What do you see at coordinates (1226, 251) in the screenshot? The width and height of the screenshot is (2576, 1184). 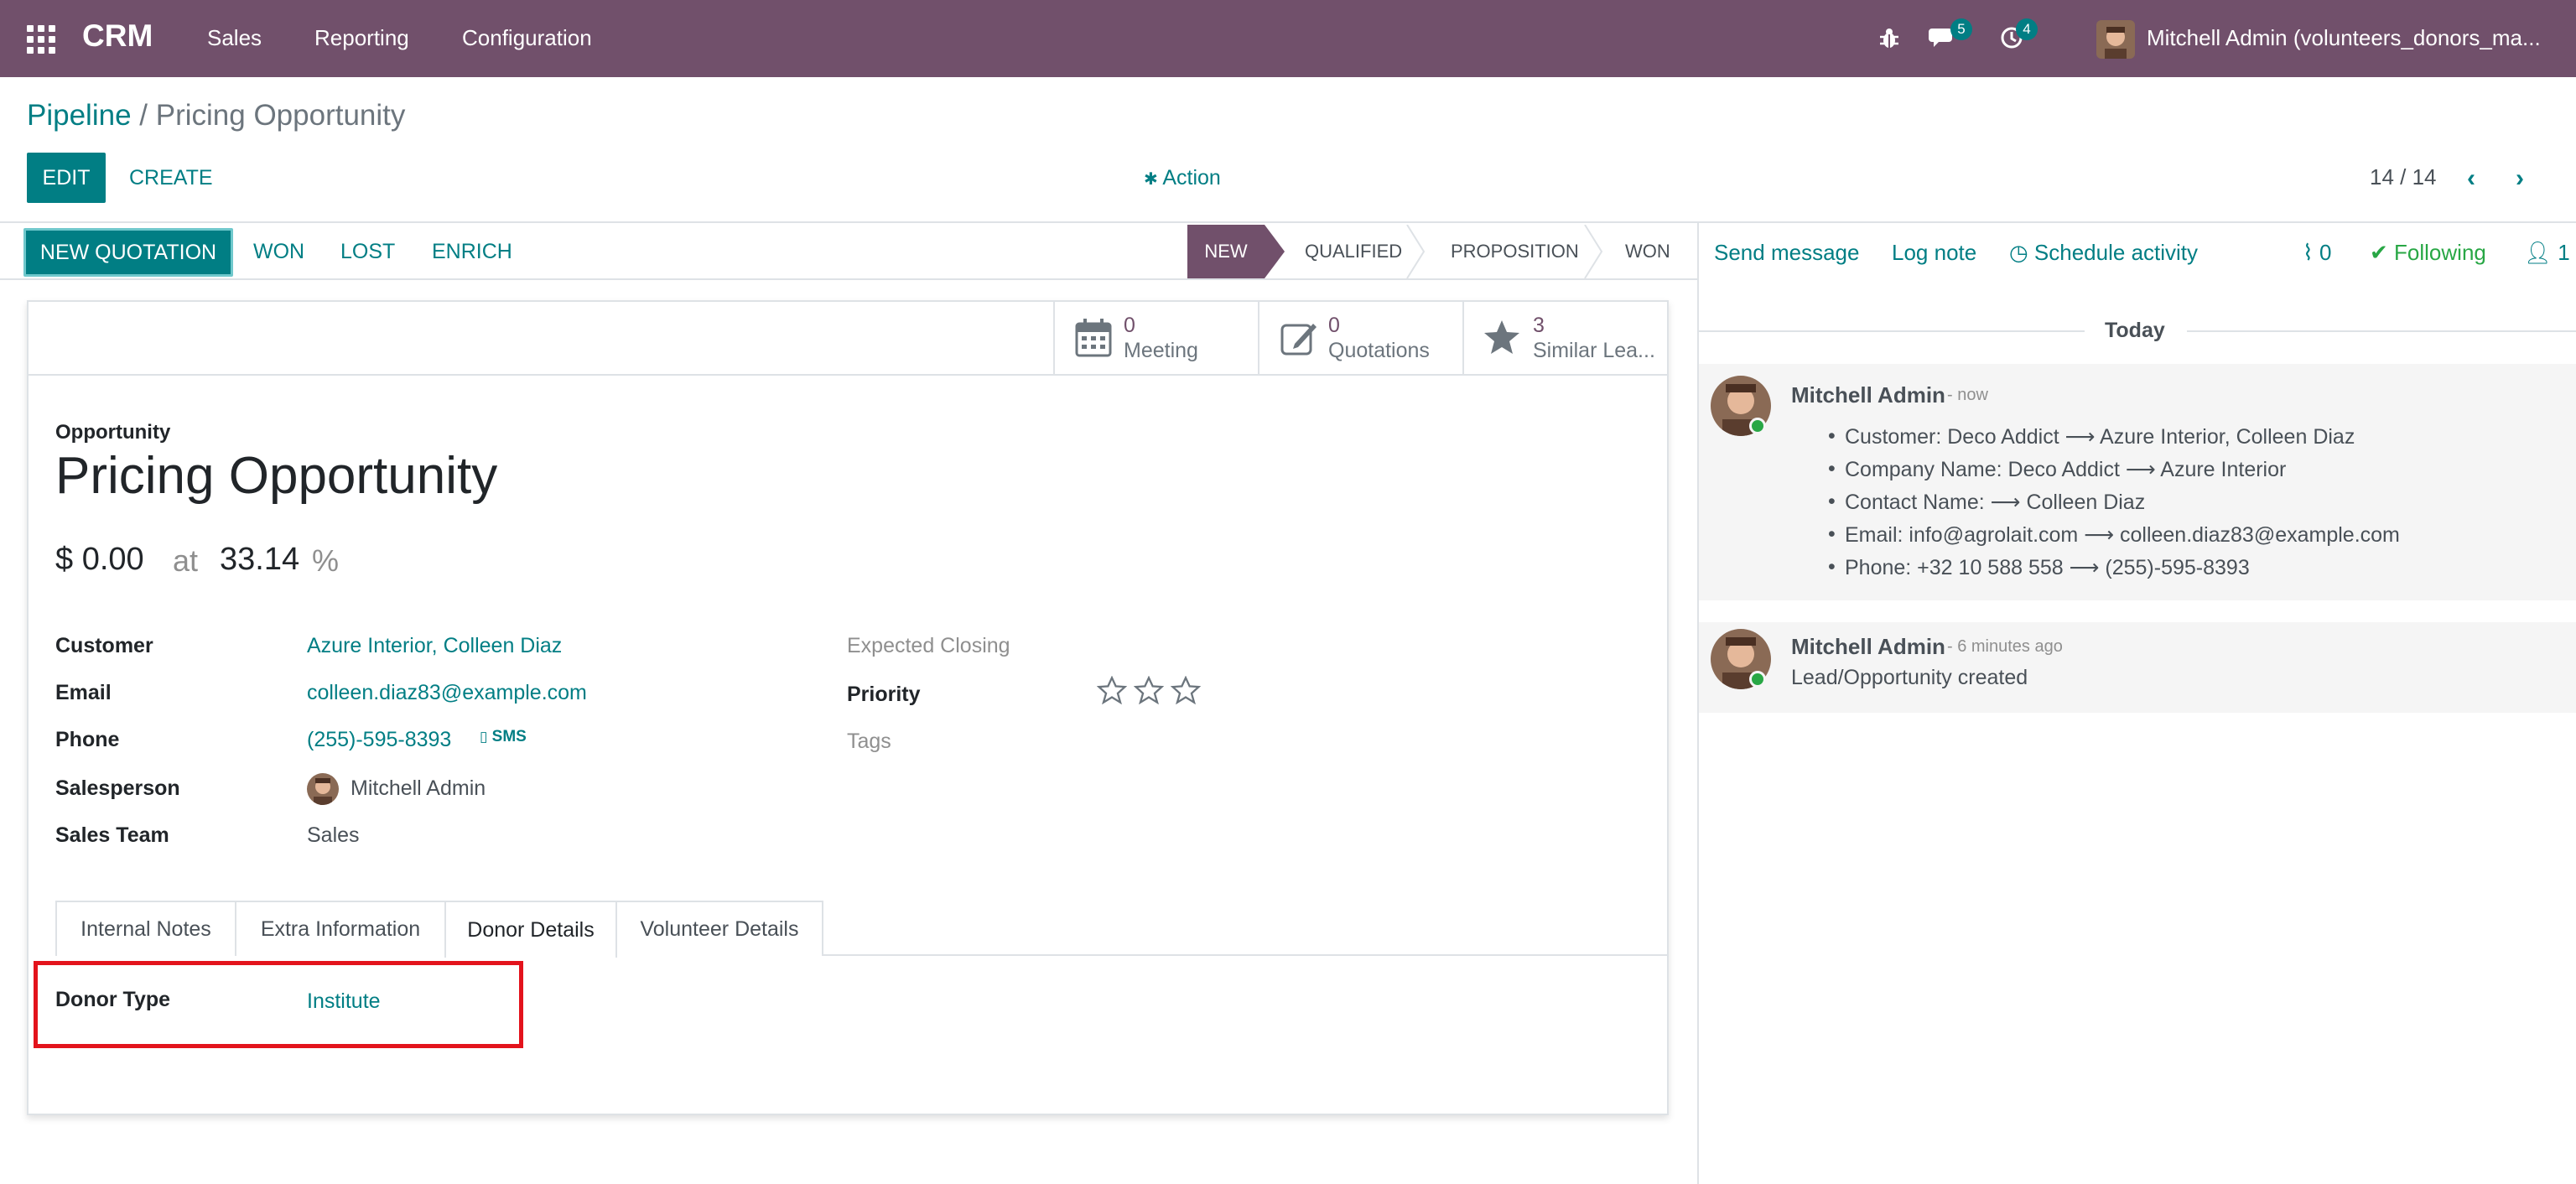 I see `stage-new: NEW` at bounding box center [1226, 251].